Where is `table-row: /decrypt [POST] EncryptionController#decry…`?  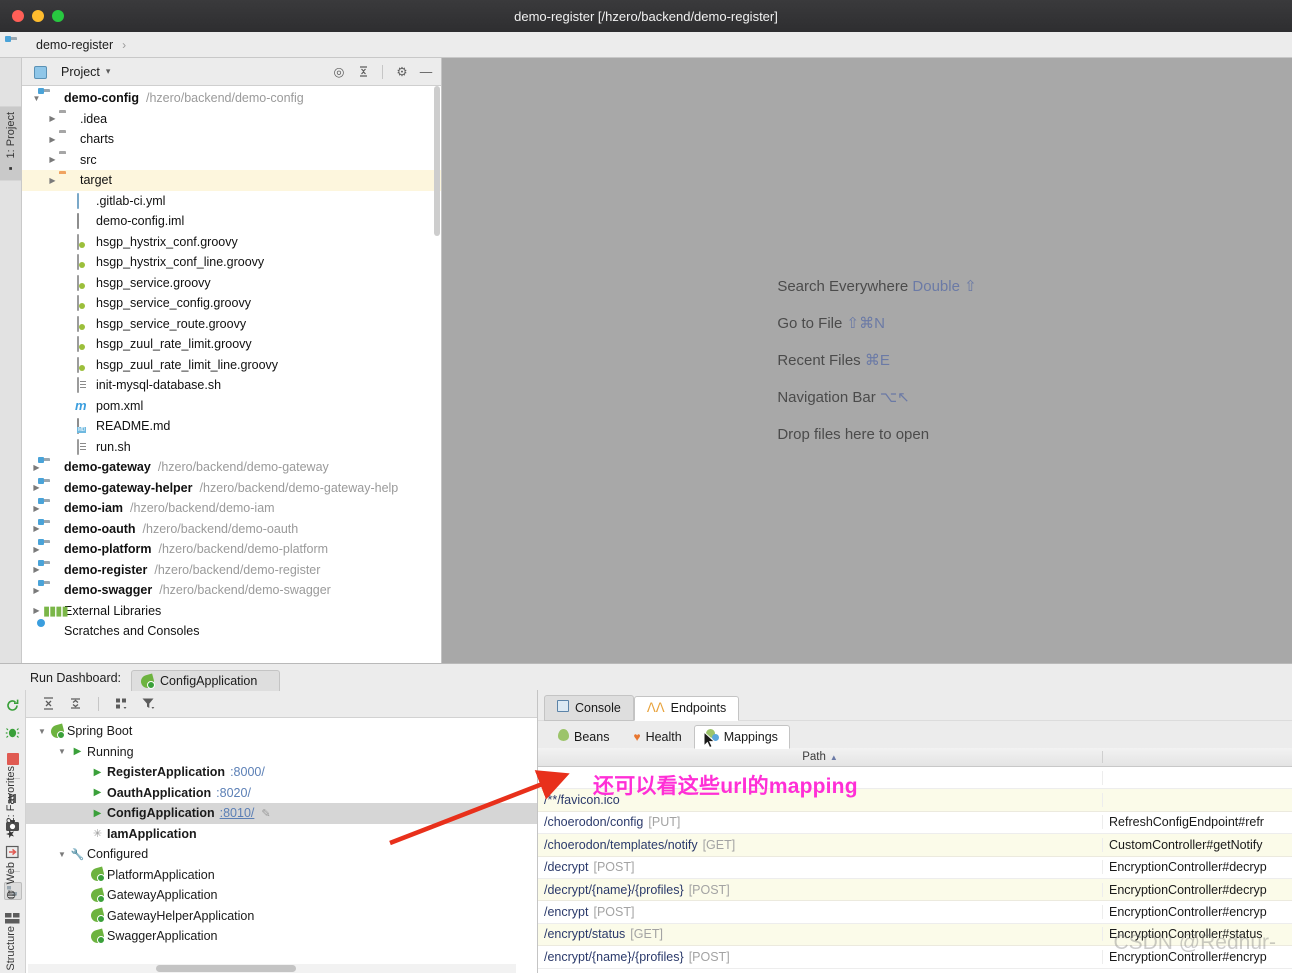 table-row: /decrypt [POST] EncryptionController#decry… is located at coordinates (915, 867).